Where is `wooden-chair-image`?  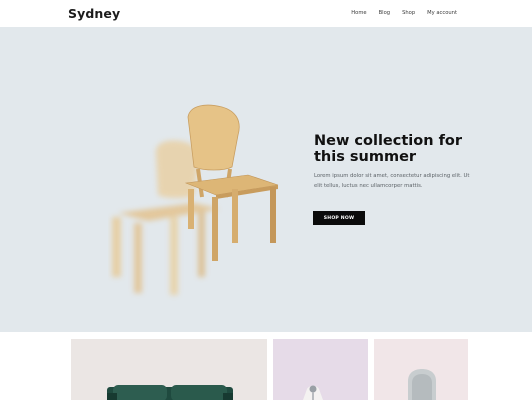
wooden-chair-image is located at coordinates (195, 199).